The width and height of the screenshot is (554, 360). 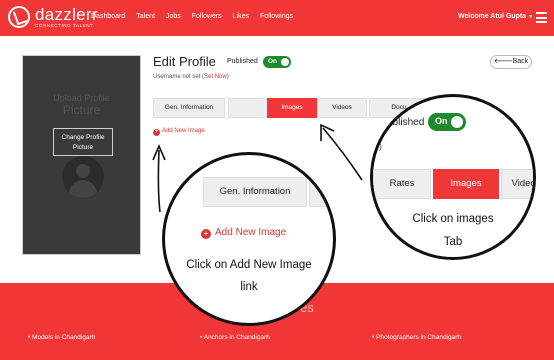 What do you see at coordinates (457, 122) in the screenshot?
I see `toggle-knob` at bounding box center [457, 122].